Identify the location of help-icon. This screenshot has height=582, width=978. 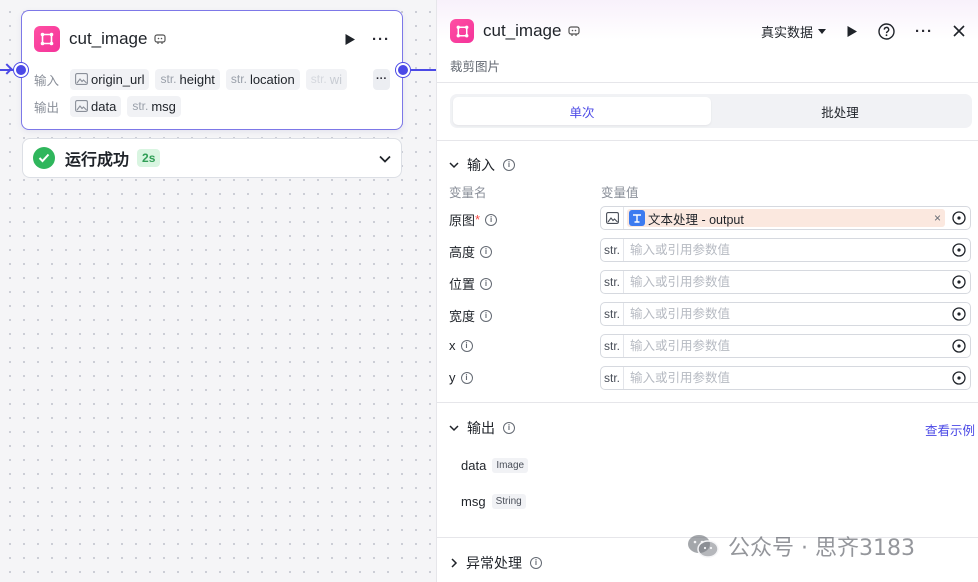
(886, 31).